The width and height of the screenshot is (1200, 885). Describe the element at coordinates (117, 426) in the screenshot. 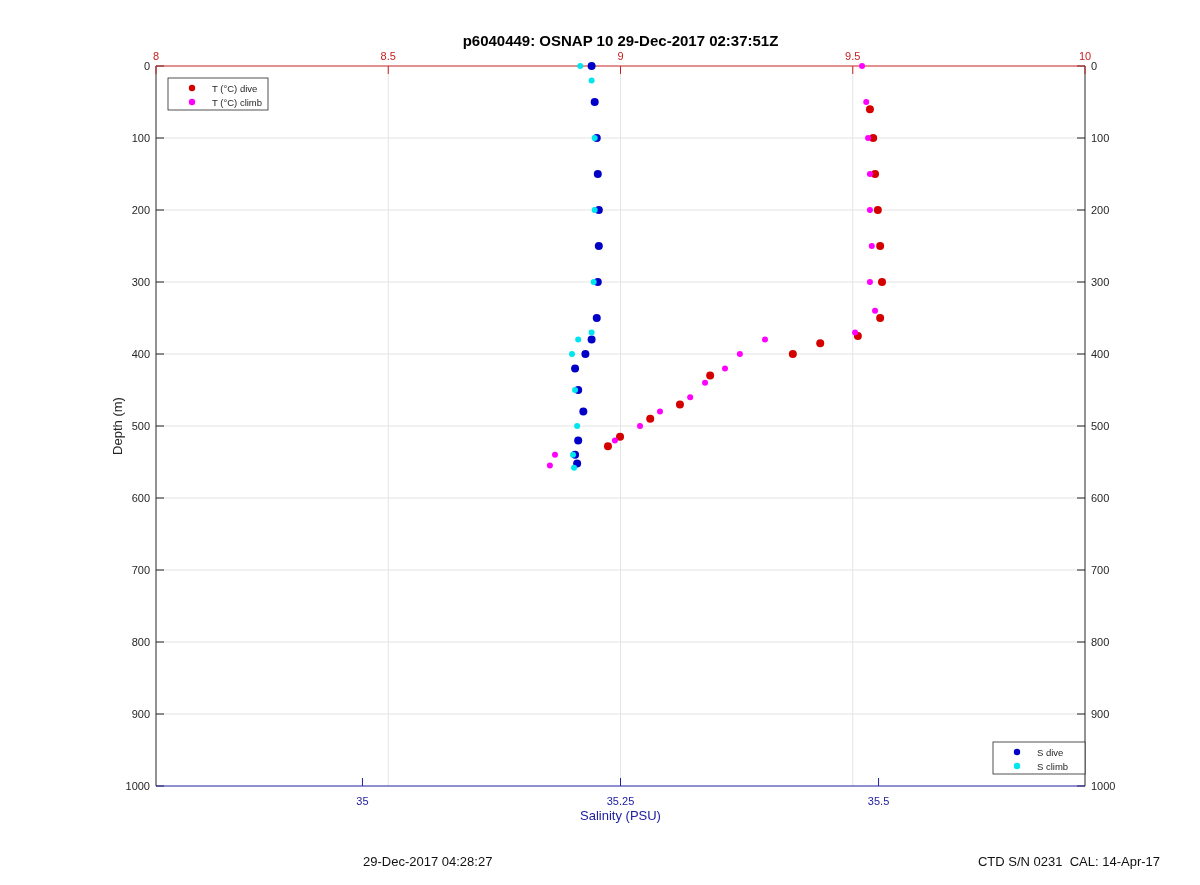

I see `y-axis-label: Depth (m)` at that location.